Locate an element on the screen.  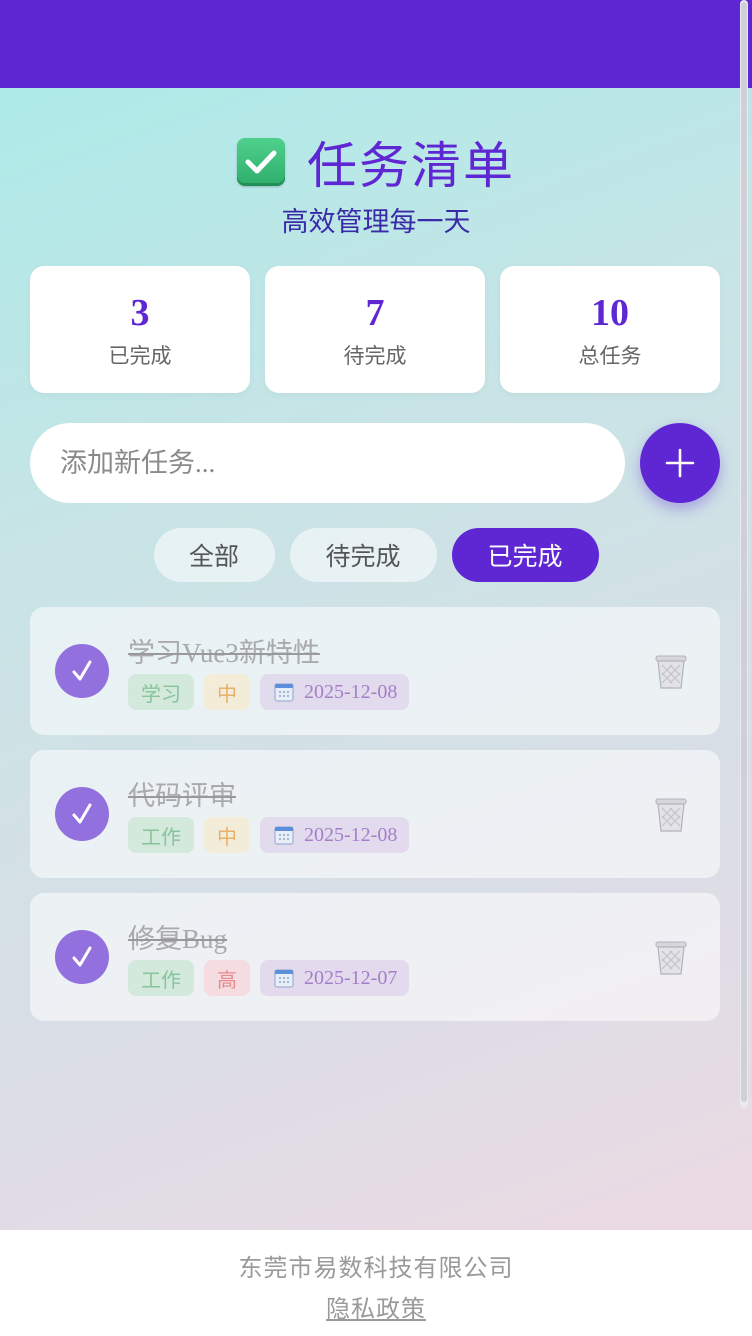
add-task-button is located at coordinates (680, 463).